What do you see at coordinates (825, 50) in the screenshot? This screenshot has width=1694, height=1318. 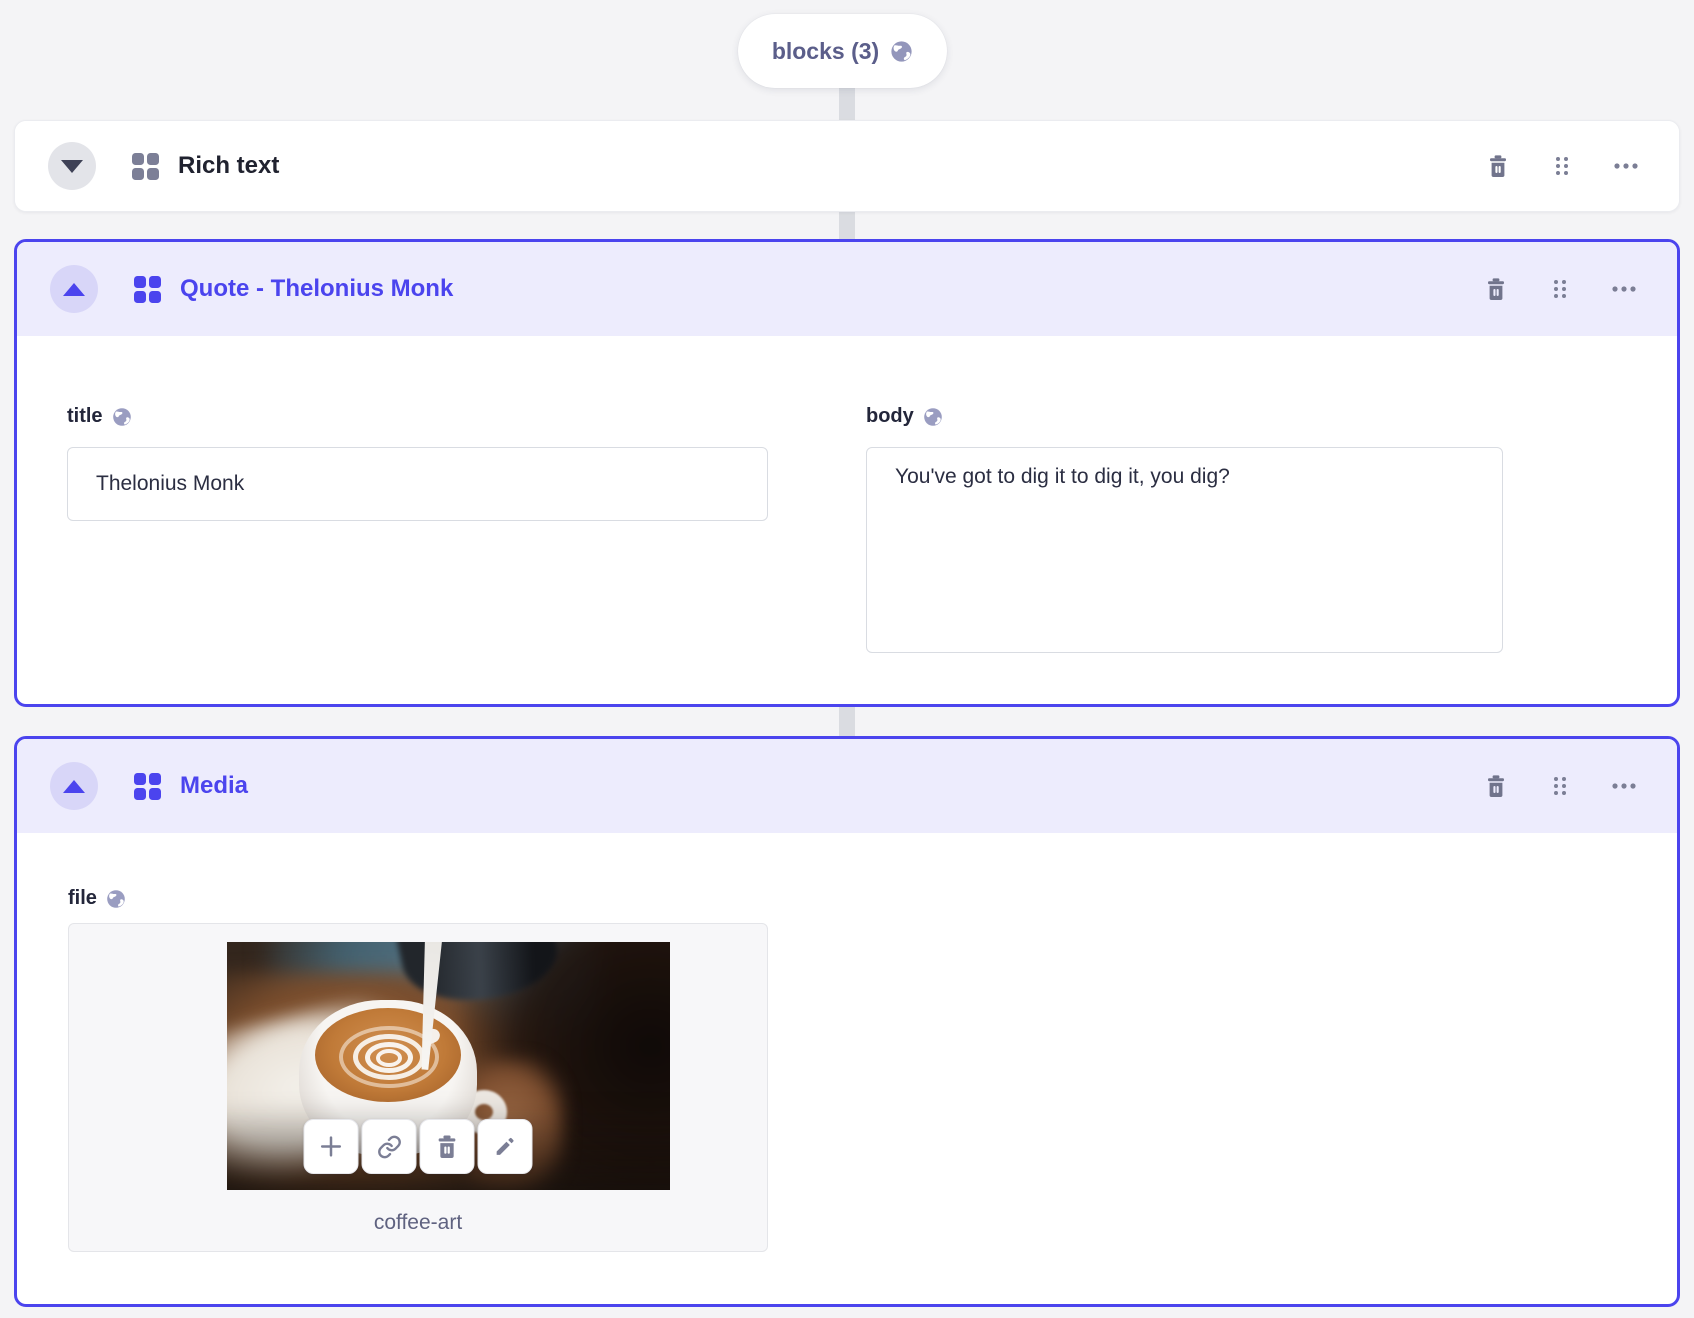 I see `blocks-count-label: blocks (3)` at bounding box center [825, 50].